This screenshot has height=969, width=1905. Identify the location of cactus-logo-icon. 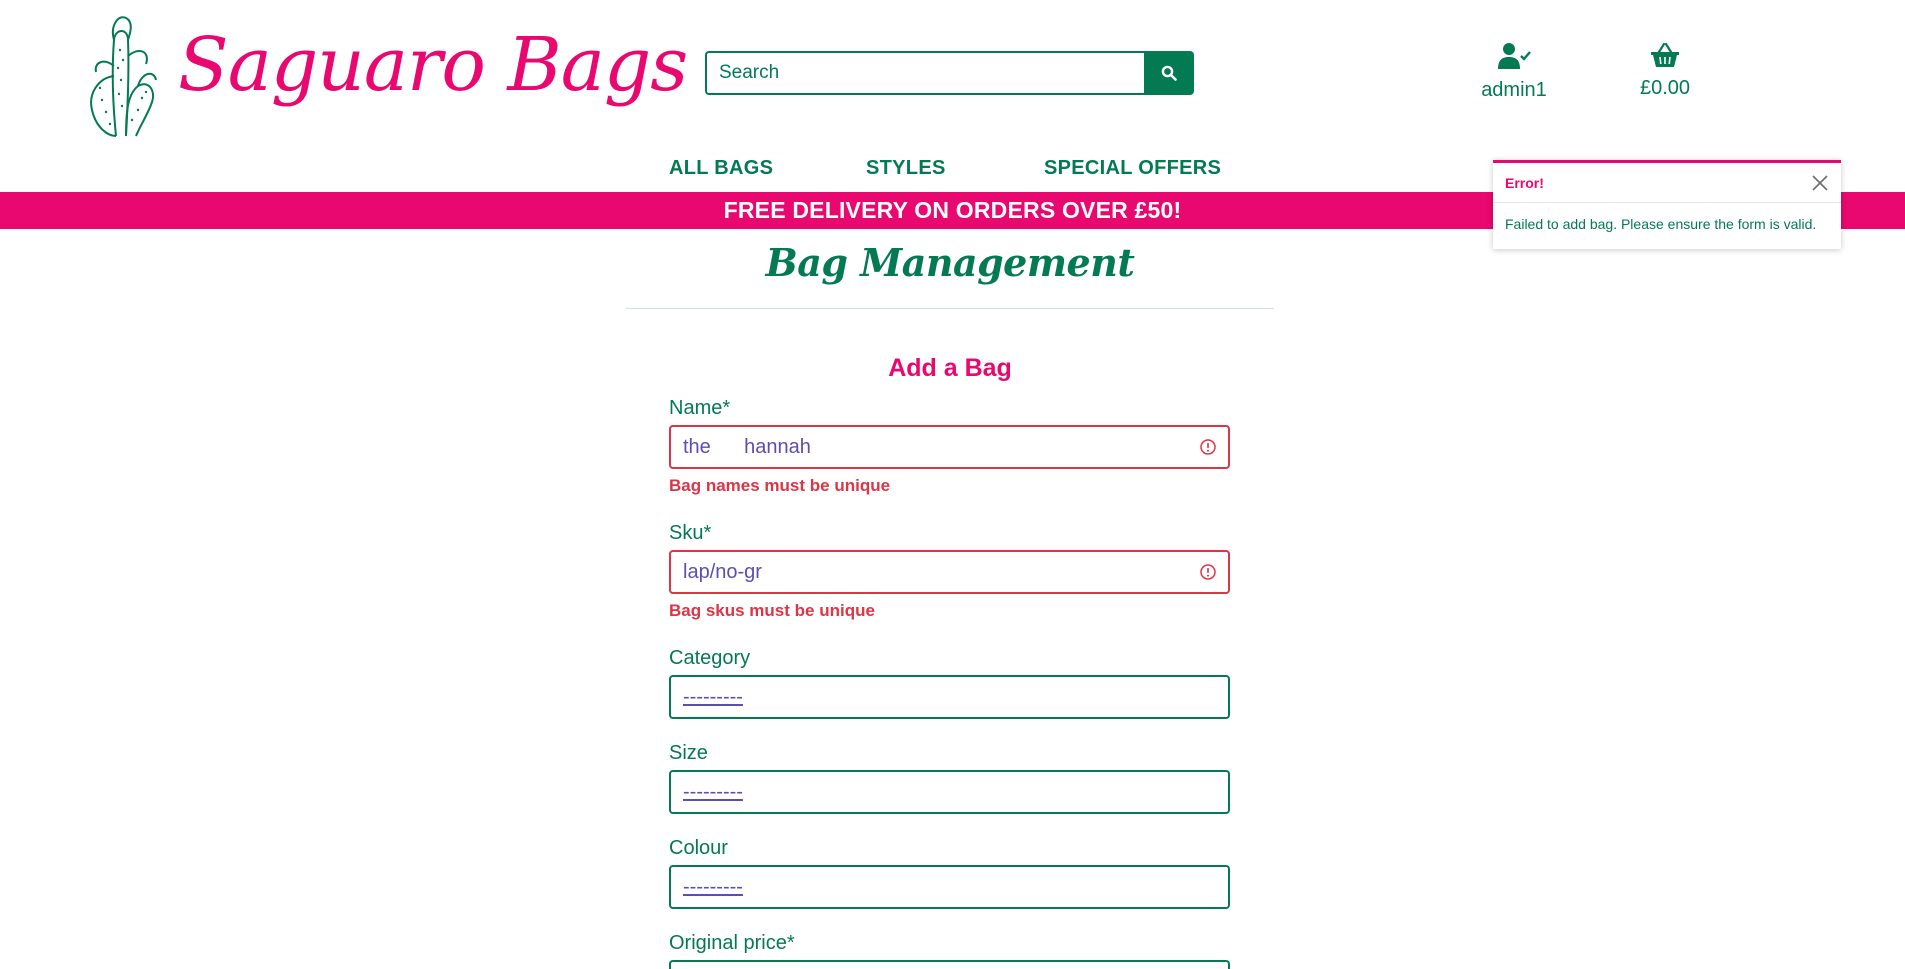
(123, 76).